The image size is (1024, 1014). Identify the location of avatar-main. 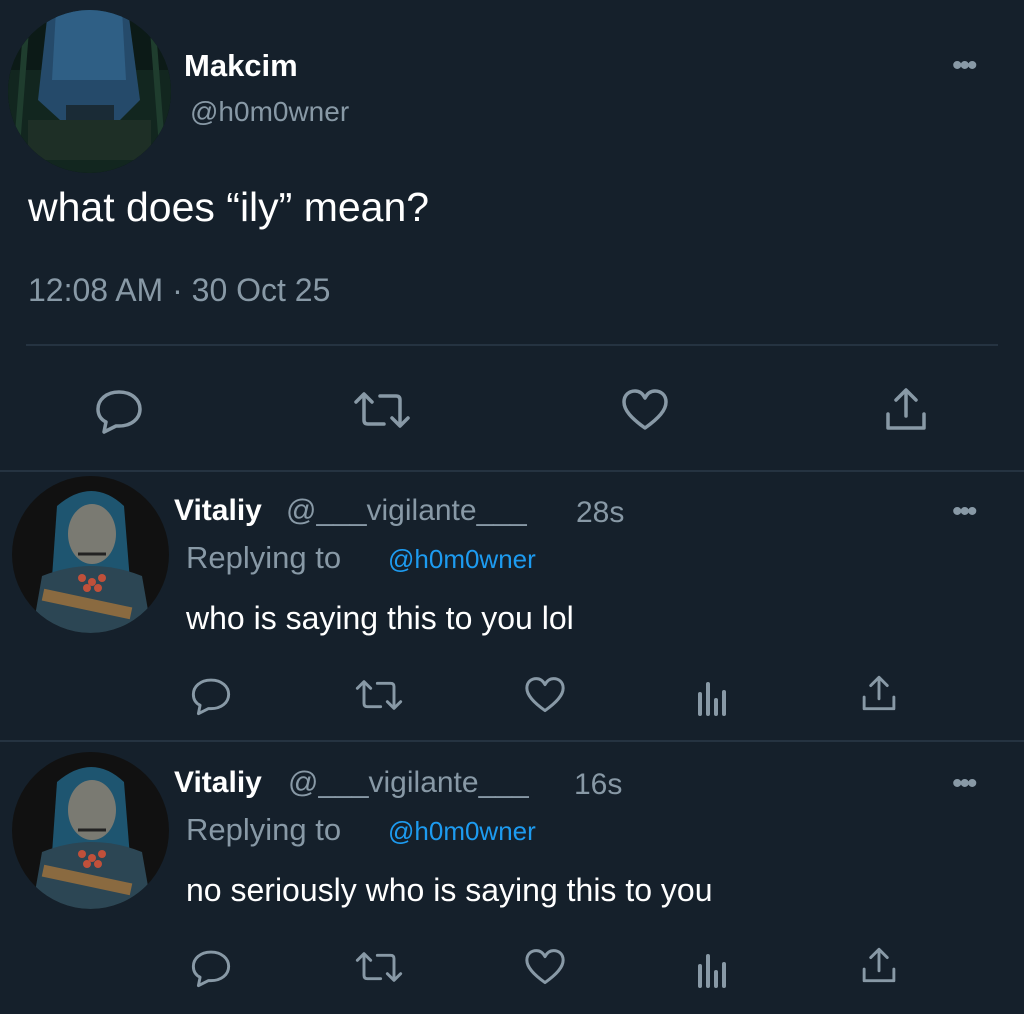
(89, 91).